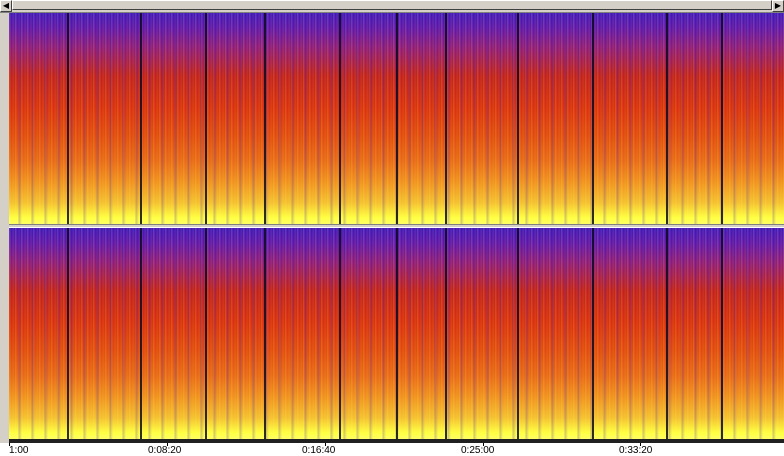 The height and width of the screenshot is (456, 784). What do you see at coordinates (6, 6) in the screenshot?
I see `scroll-left-arrow-icon: ◀` at bounding box center [6, 6].